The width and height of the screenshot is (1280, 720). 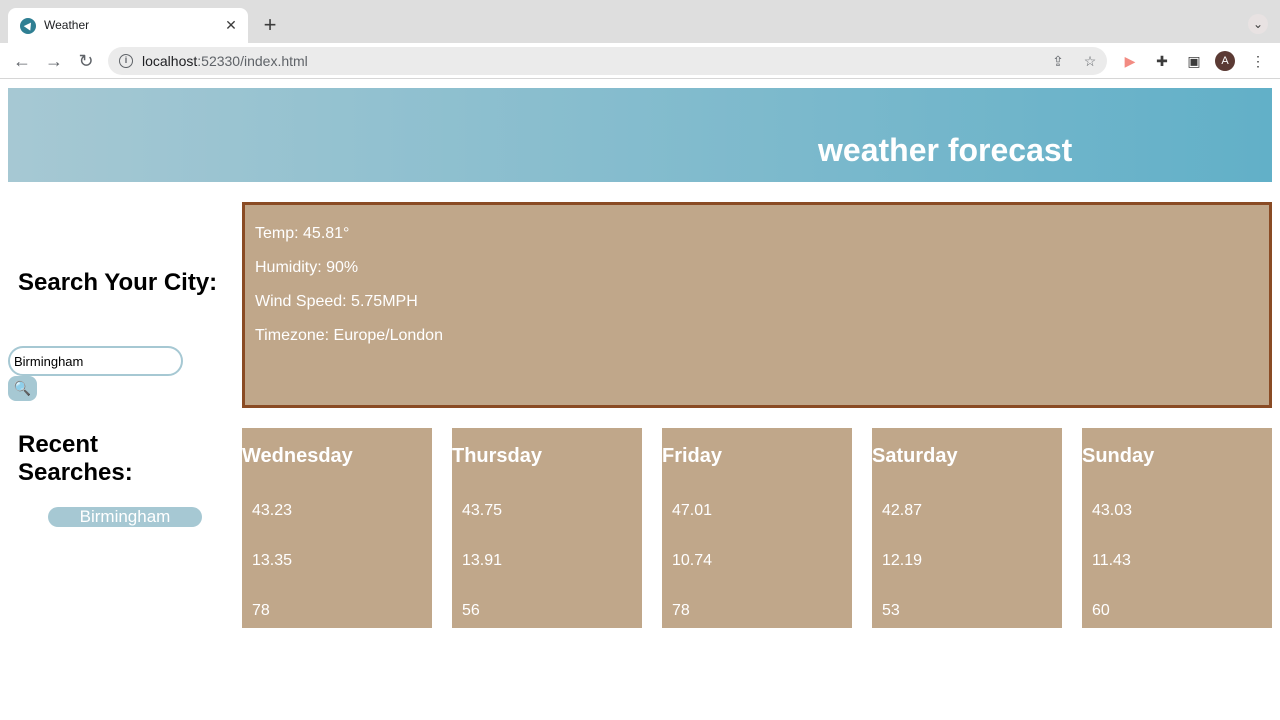 I want to click on menu-icon: ⋮, so click(x=1258, y=61).